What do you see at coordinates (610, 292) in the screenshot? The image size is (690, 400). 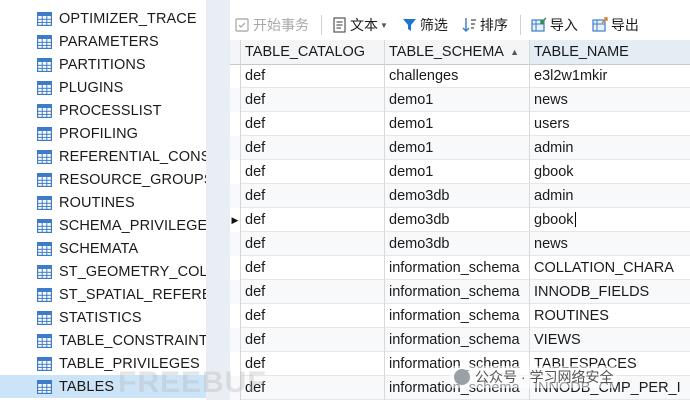 I see `table-cell: INNODB_FIELDS` at bounding box center [610, 292].